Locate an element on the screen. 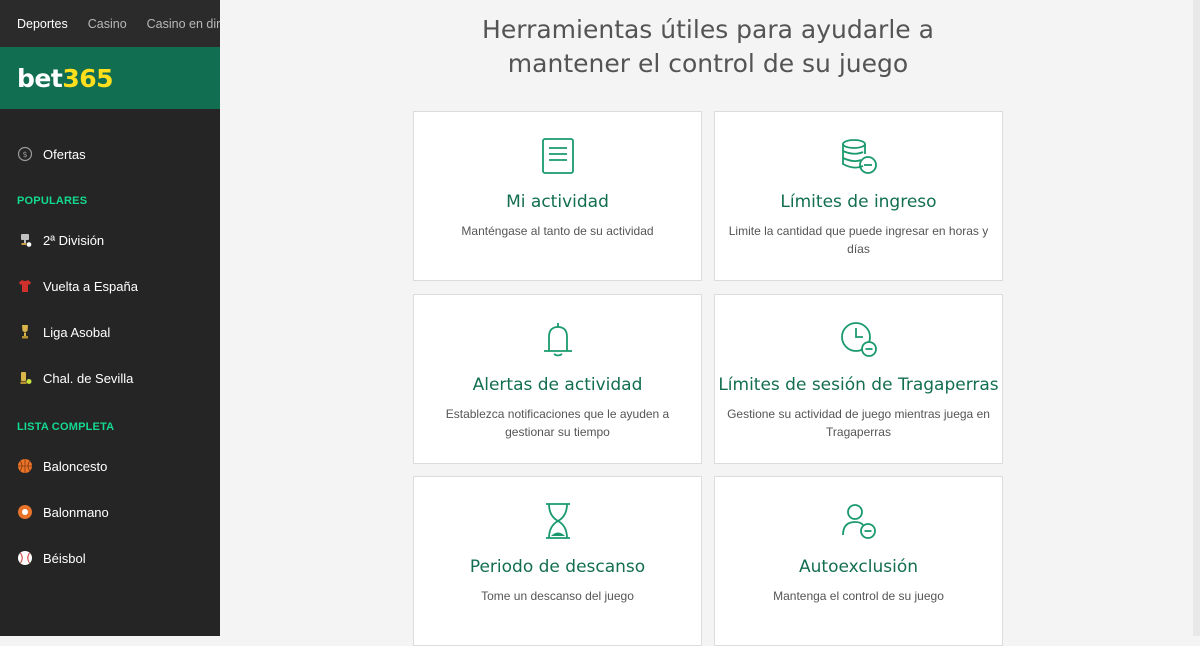 Image resolution: width=1200 pixels, height=646 pixels. jersey-icon is located at coordinates (25, 286).